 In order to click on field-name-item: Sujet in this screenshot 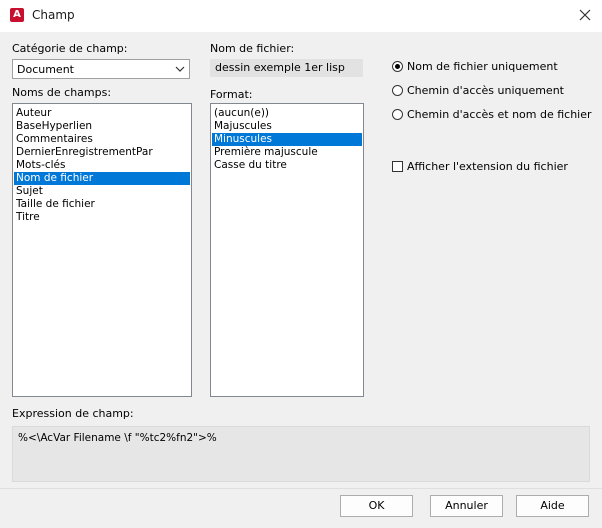, I will do `click(102, 191)`.